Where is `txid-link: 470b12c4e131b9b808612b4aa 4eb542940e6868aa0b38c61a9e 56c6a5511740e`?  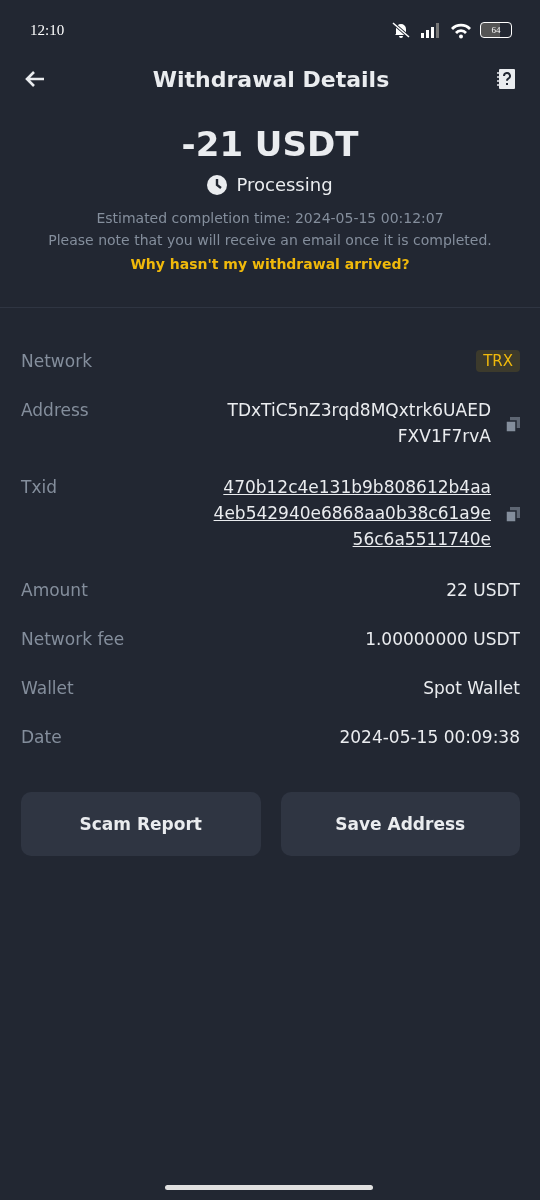
txid-link: 470b12c4e131b9b808612b4aa 4eb542940e6868aa0b38c61a9e 56c6a5511740e is located at coordinates (352, 513).